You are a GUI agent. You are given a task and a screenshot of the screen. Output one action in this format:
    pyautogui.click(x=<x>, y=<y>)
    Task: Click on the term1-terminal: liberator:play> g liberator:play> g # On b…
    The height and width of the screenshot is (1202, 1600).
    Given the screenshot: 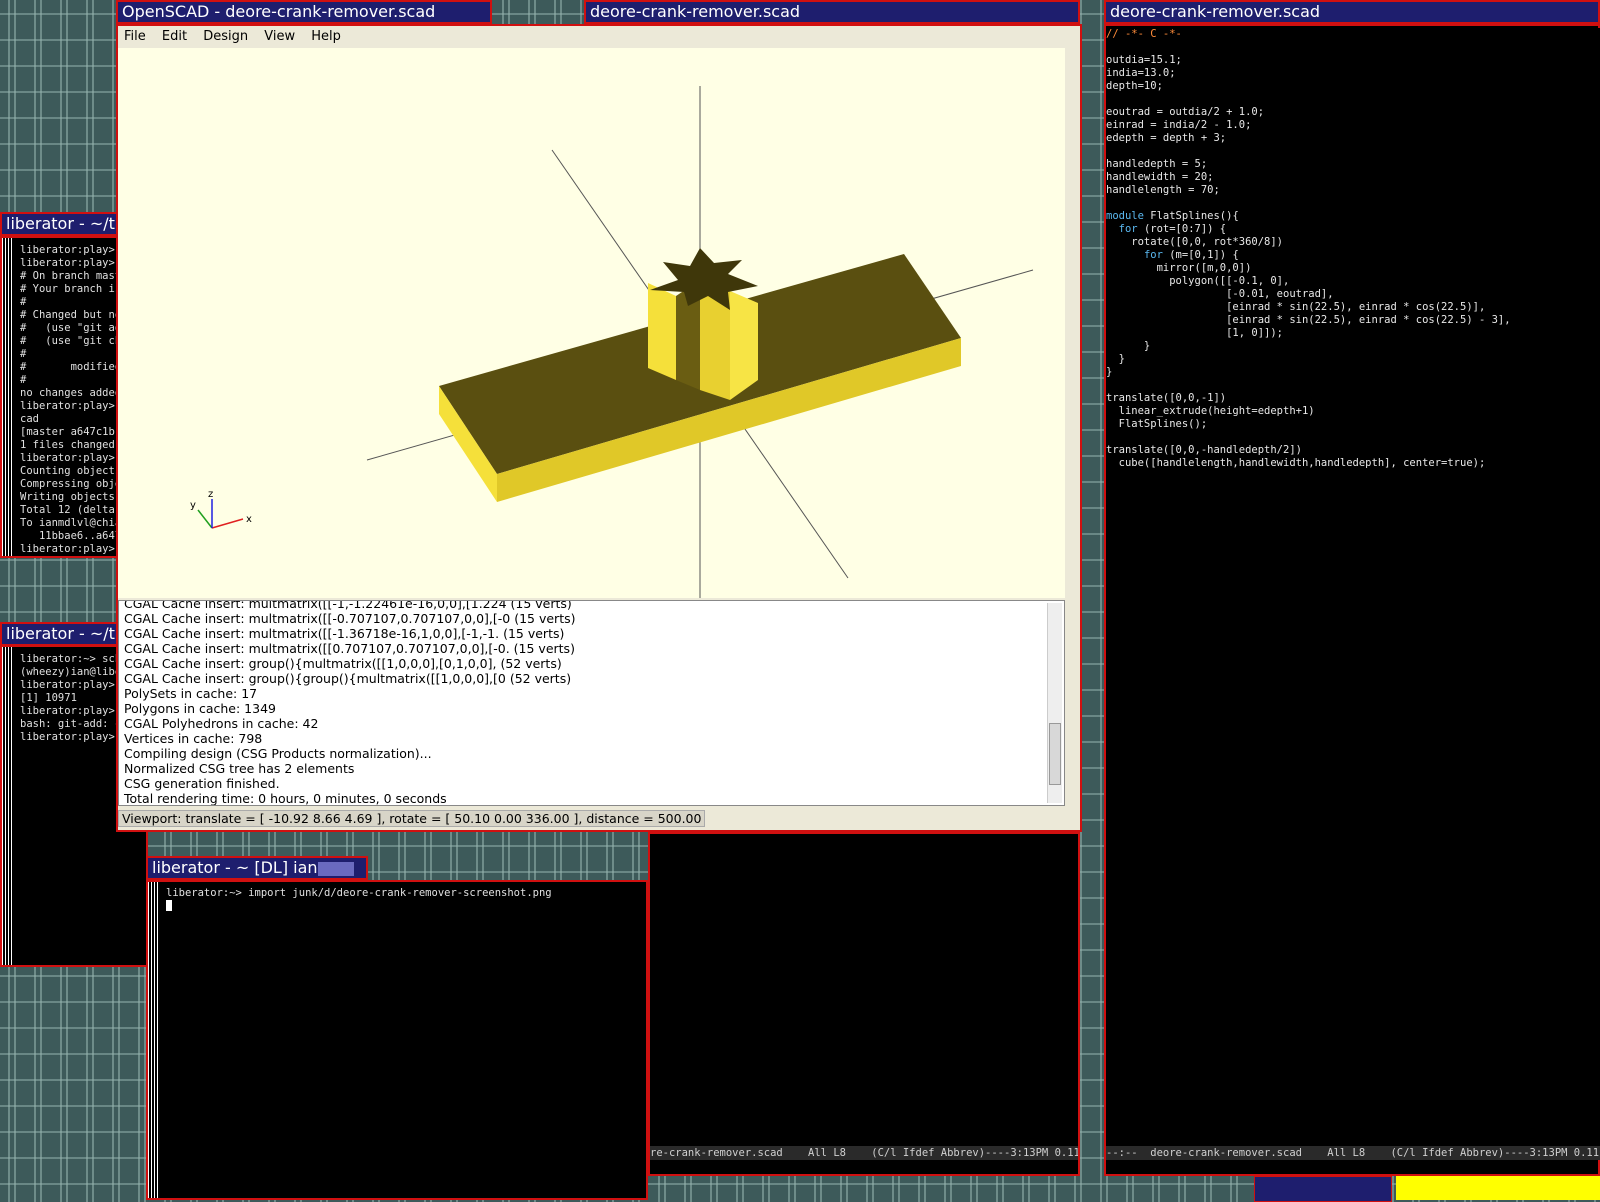 What is the action you would take?
    pyautogui.click(x=59, y=397)
    